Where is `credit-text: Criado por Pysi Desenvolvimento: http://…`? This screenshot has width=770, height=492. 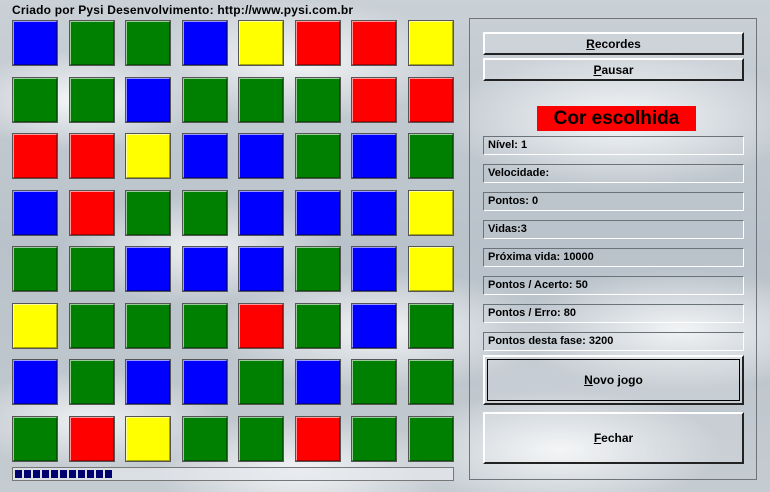 credit-text: Criado por Pysi Desenvolvimento: http://… is located at coordinates (183, 10).